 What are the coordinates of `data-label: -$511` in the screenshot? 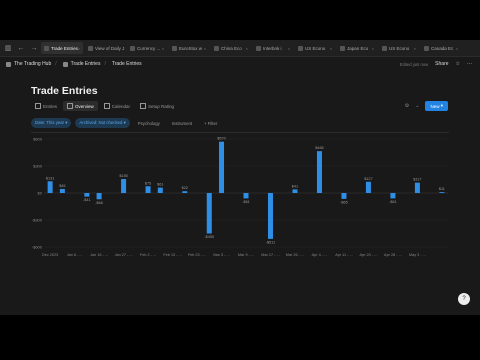 It's located at (270, 242).